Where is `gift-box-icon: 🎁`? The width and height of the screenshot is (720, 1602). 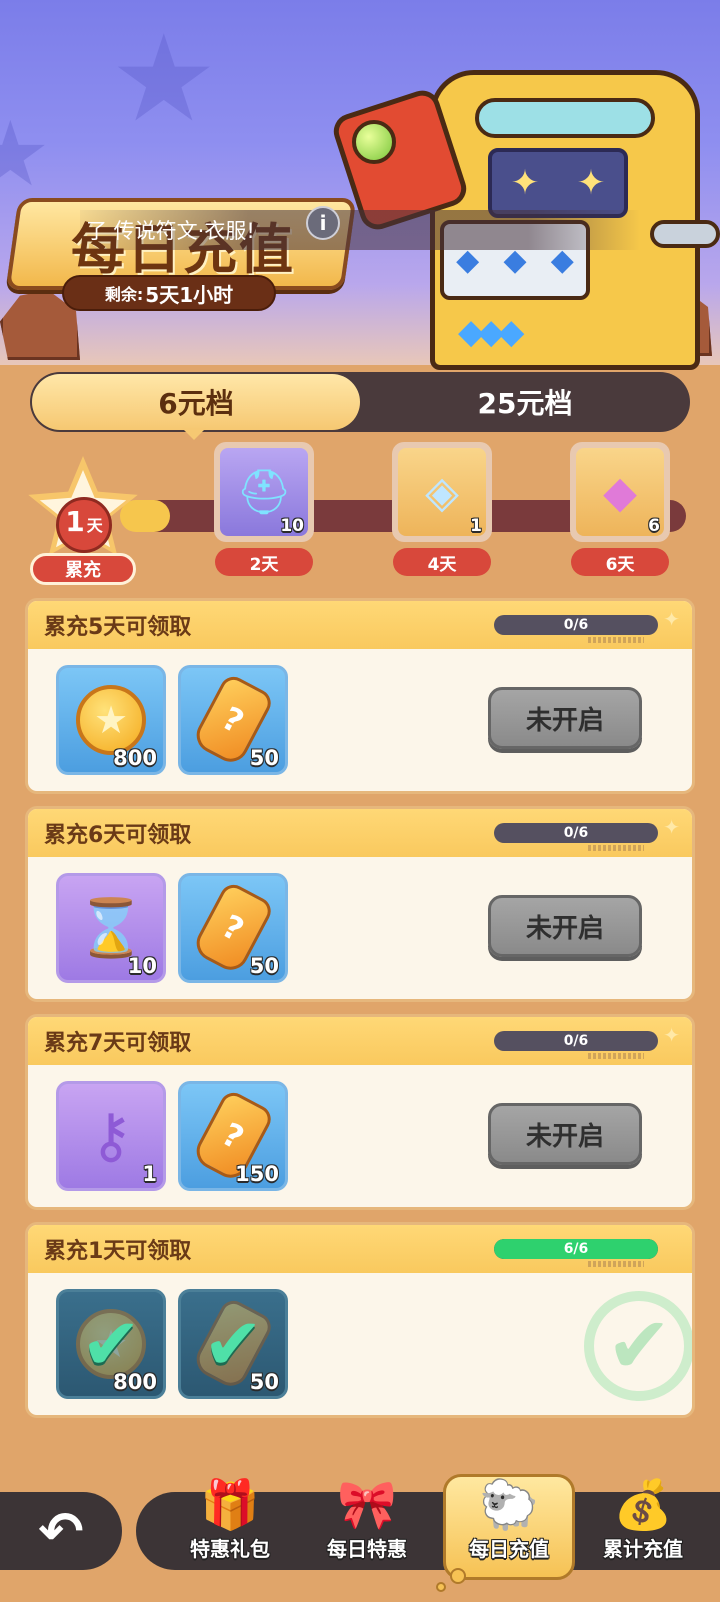 gift-box-icon: 🎁 is located at coordinates (230, 1505).